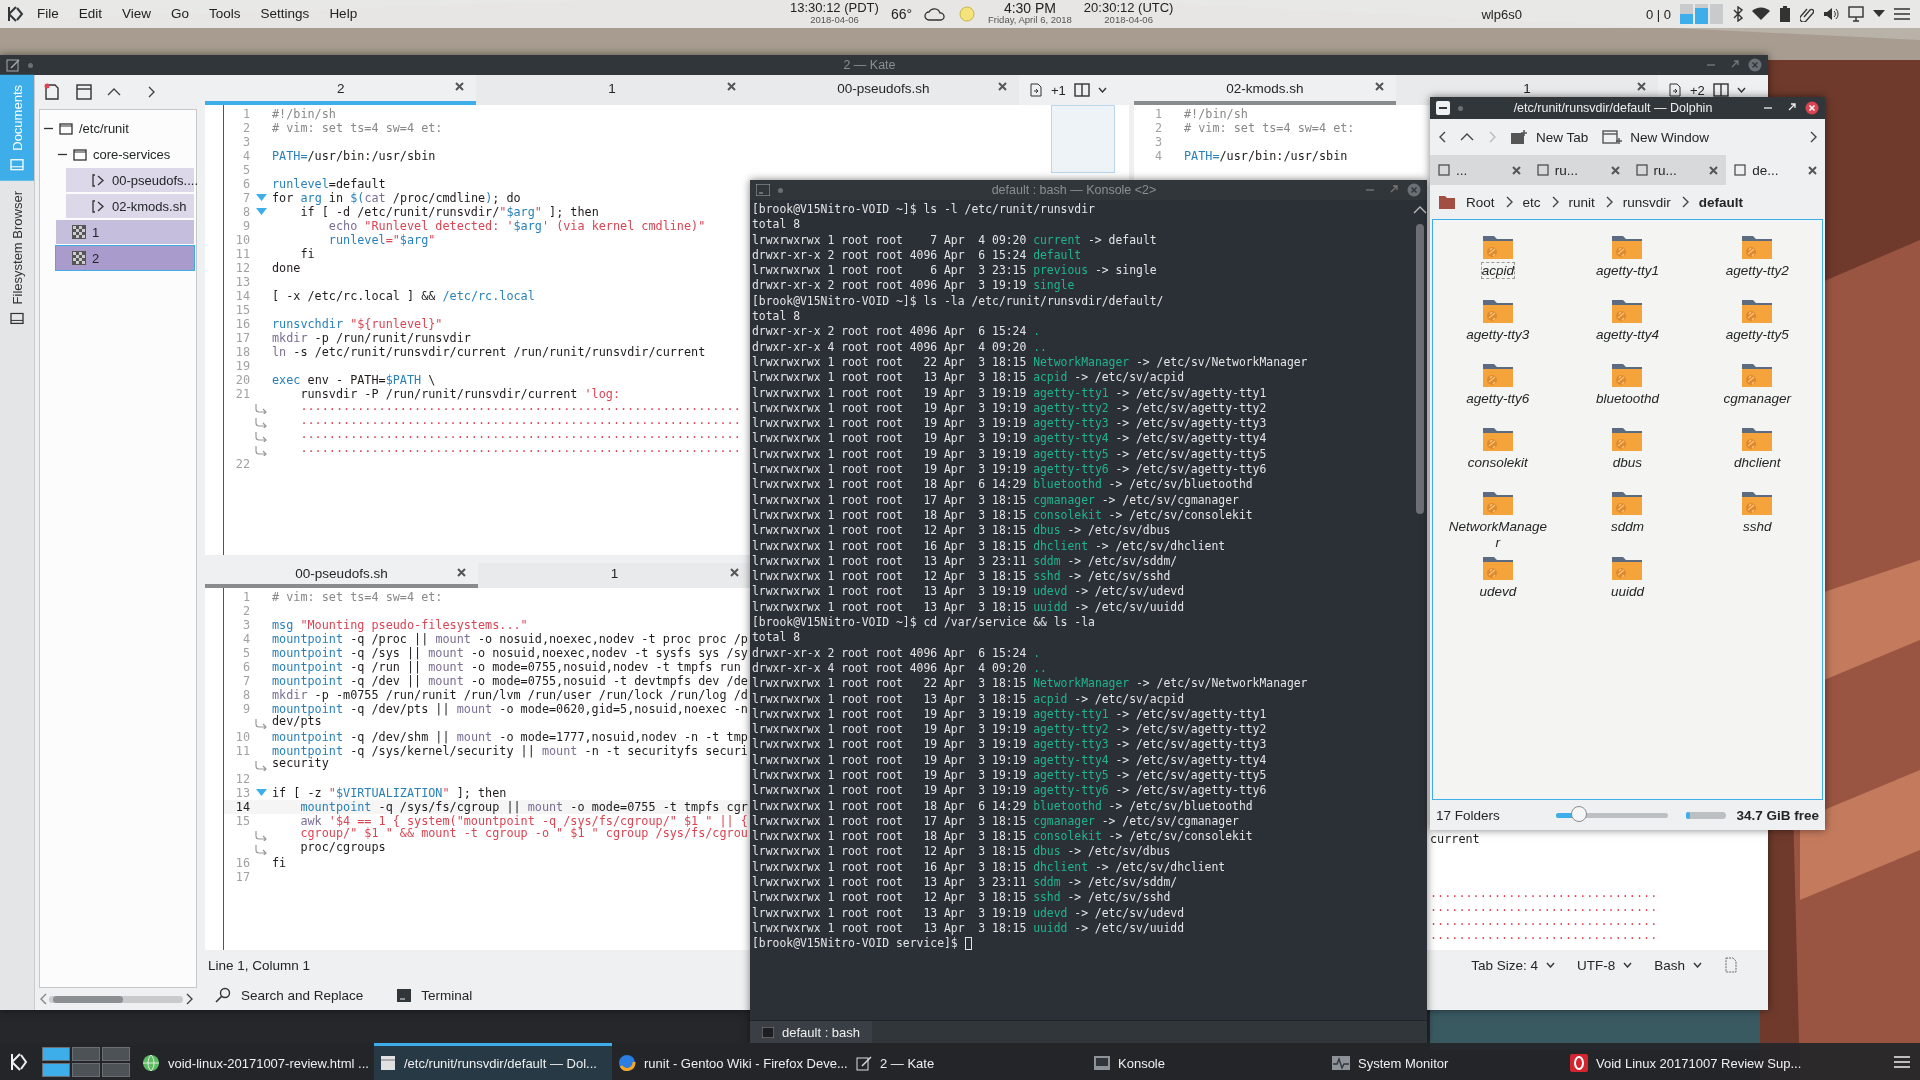 The width and height of the screenshot is (1920, 1080). Describe the element at coordinates (1497, 592) in the screenshot. I see `folder-name: udevd` at that location.